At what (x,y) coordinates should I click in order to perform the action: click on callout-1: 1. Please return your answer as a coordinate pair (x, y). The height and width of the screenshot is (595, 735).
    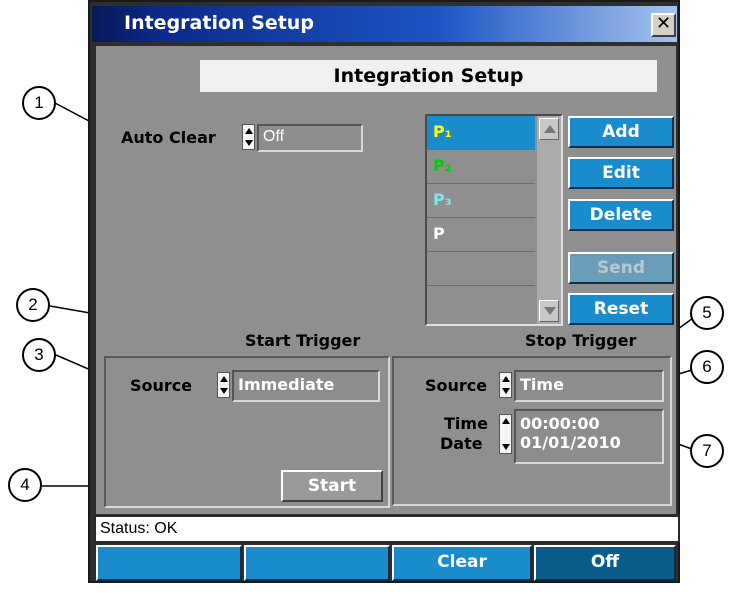
    Looking at the image, I should click on (39, 103).